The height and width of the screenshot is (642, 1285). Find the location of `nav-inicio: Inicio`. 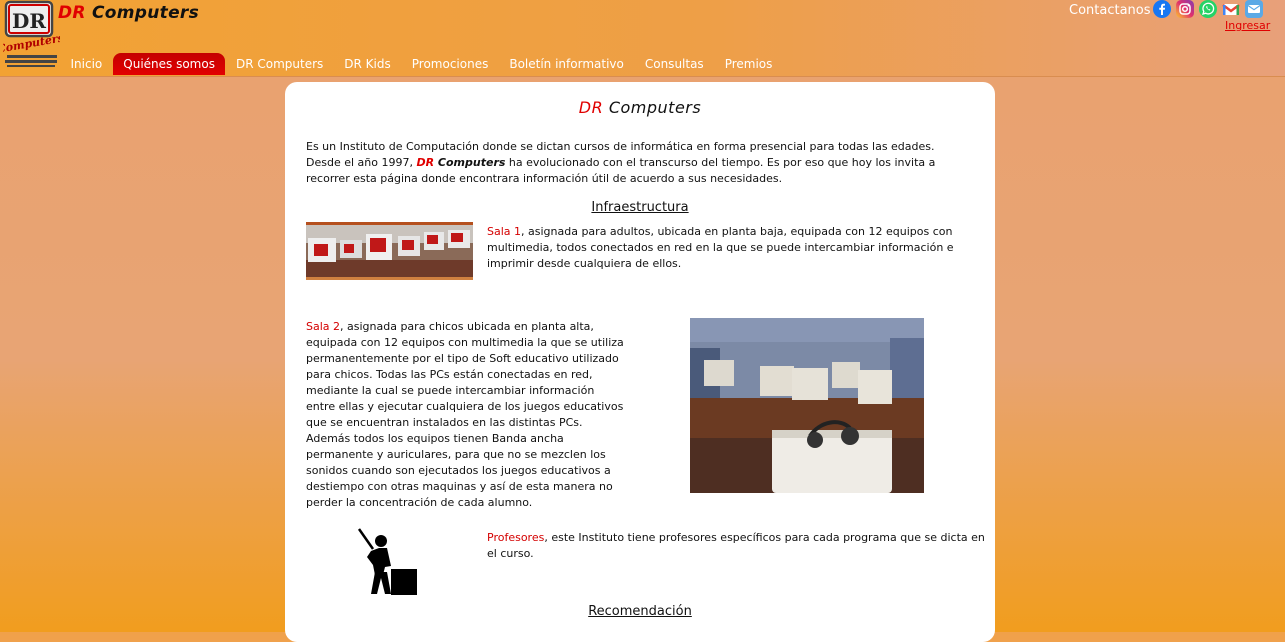

nav-inicio: Inicio is located at coordinates (86, 64).